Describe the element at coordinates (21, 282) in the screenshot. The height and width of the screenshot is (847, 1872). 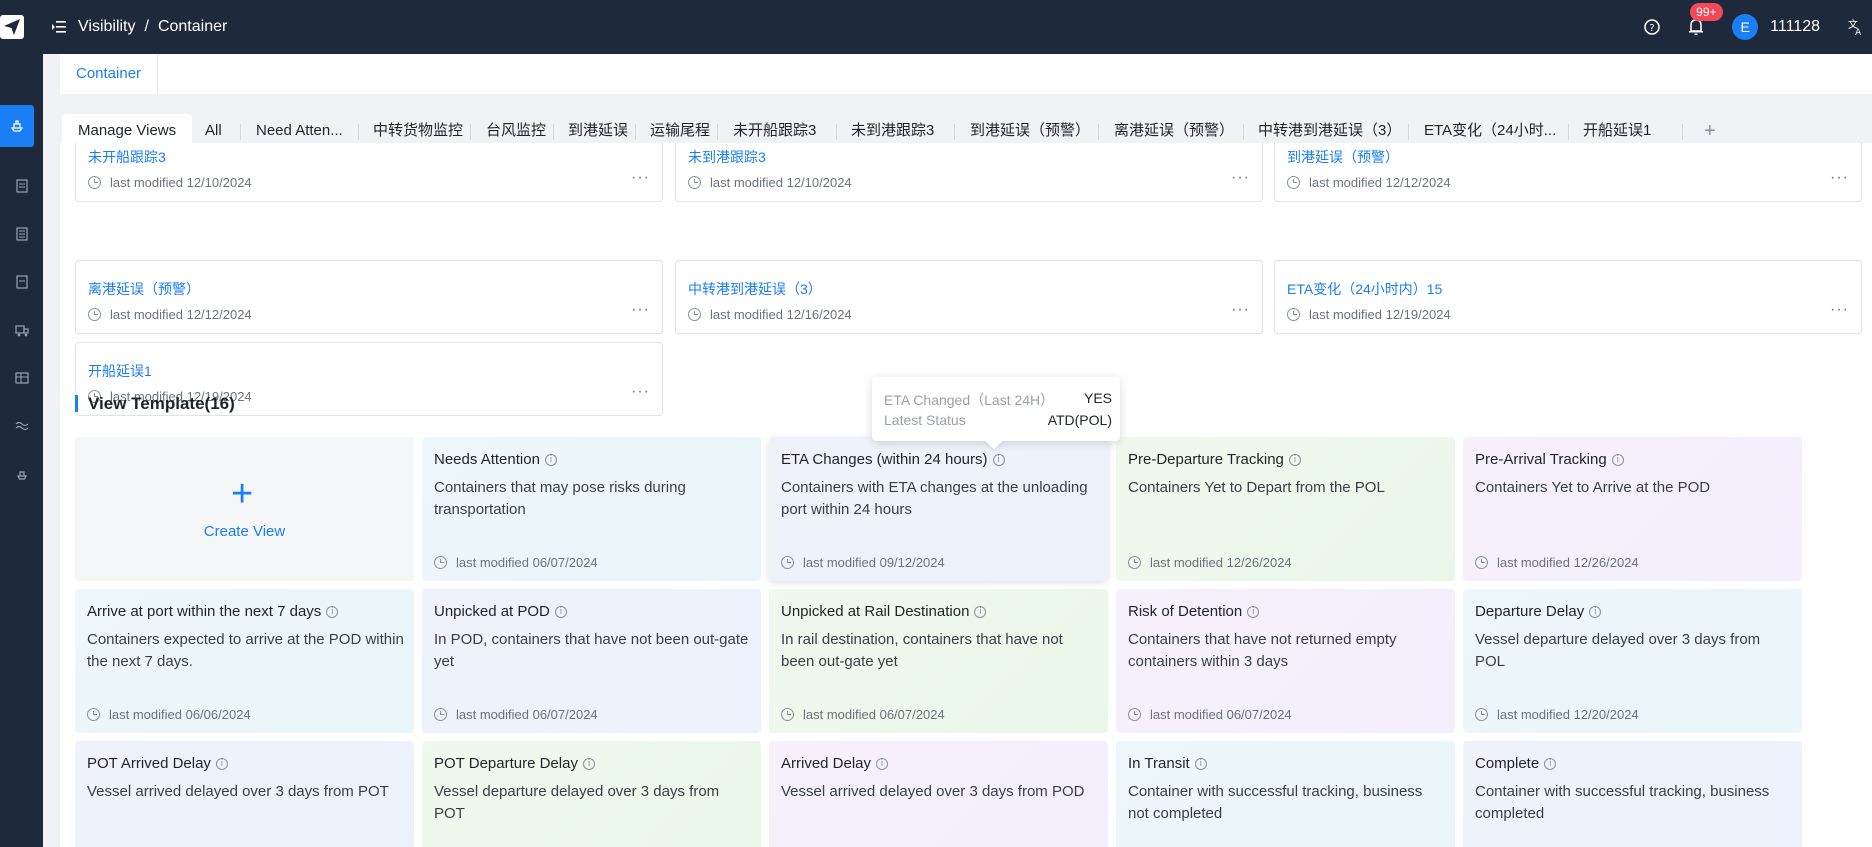
I see `sidebar-item-documents` at that location.